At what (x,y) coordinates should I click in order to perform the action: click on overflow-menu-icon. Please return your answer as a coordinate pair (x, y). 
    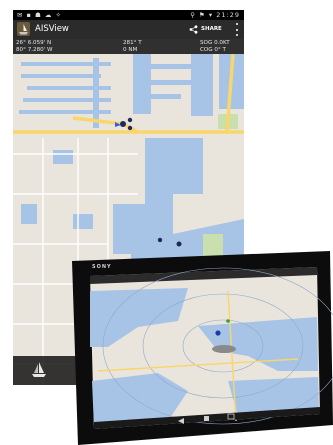
    Looking at the image, I should click on (237, 29).